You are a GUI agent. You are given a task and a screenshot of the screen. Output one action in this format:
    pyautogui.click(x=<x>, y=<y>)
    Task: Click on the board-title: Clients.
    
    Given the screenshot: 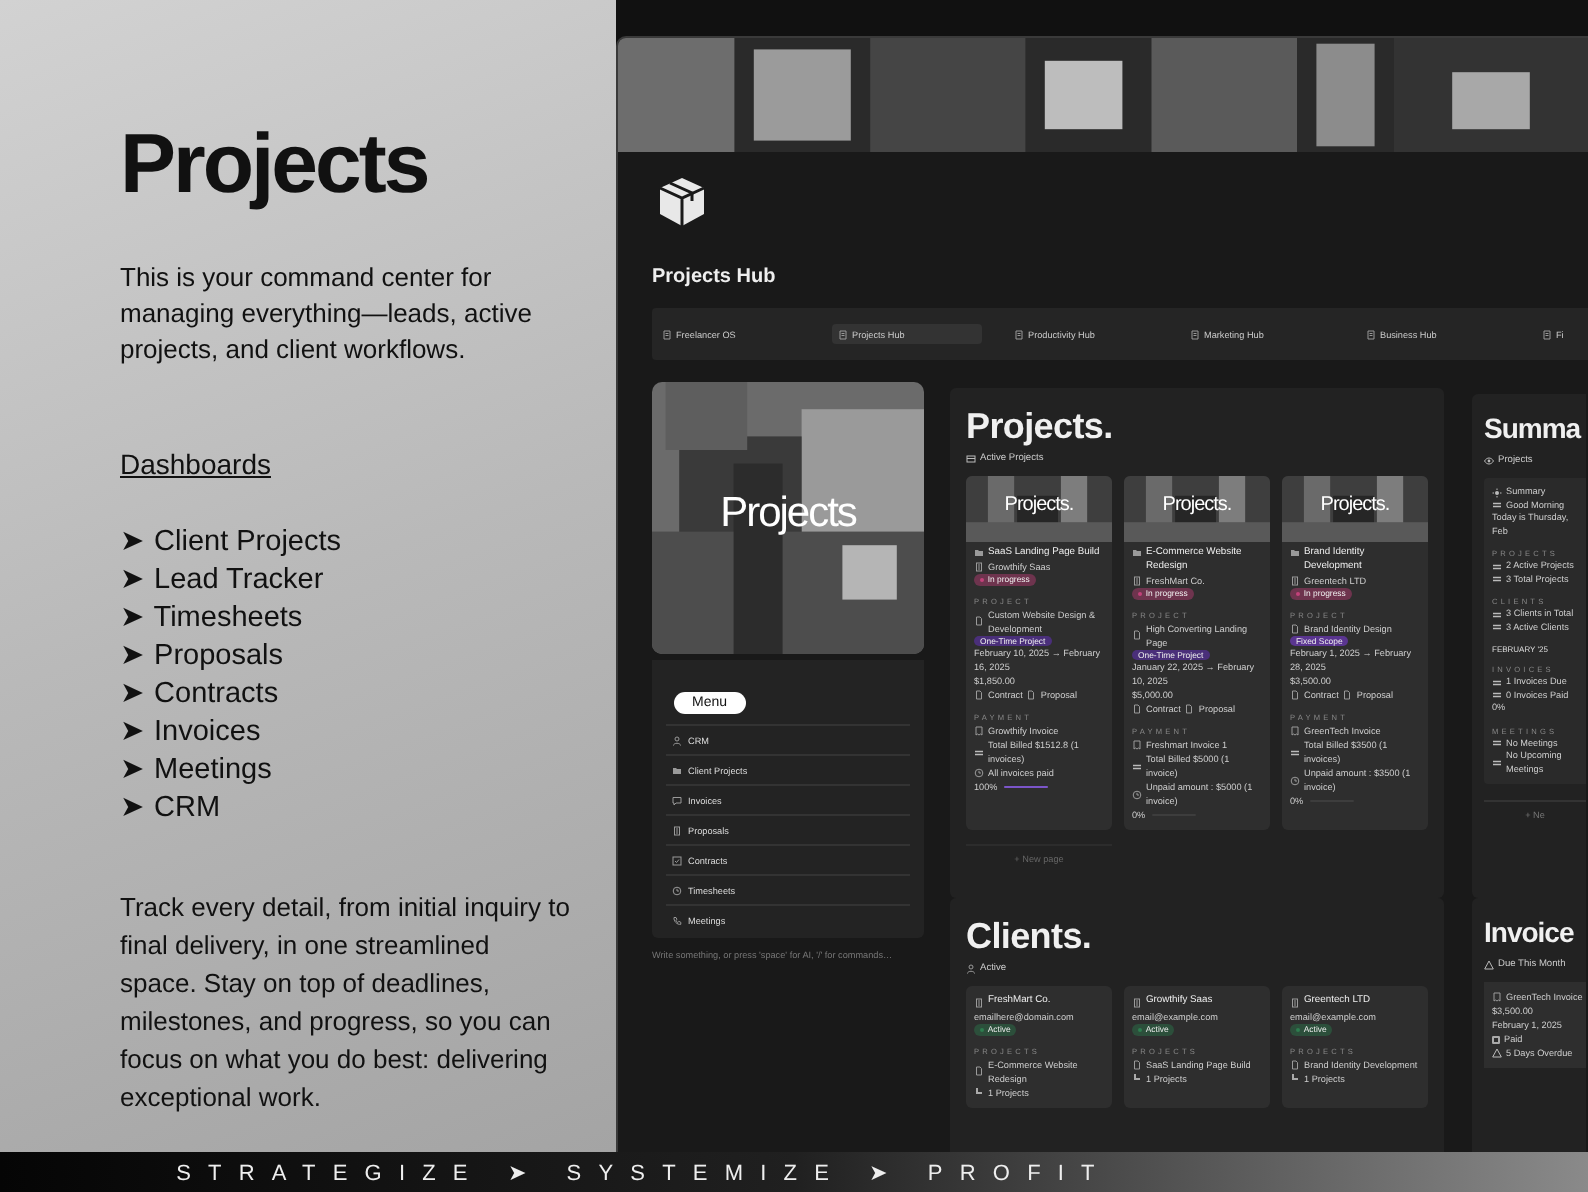 What is the action you would take?
    pyautogui.click(x=1030, y=936)
    